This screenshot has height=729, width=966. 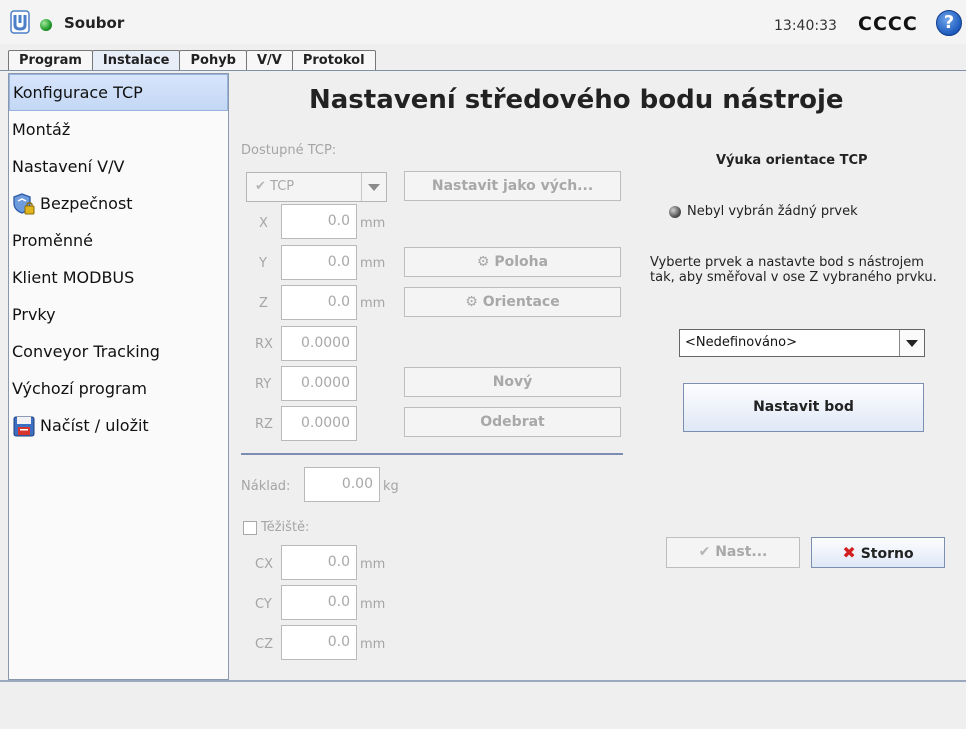 I want to click on sidebar-item-modbus: Klient MODBUS, so click(x=118, y=277).